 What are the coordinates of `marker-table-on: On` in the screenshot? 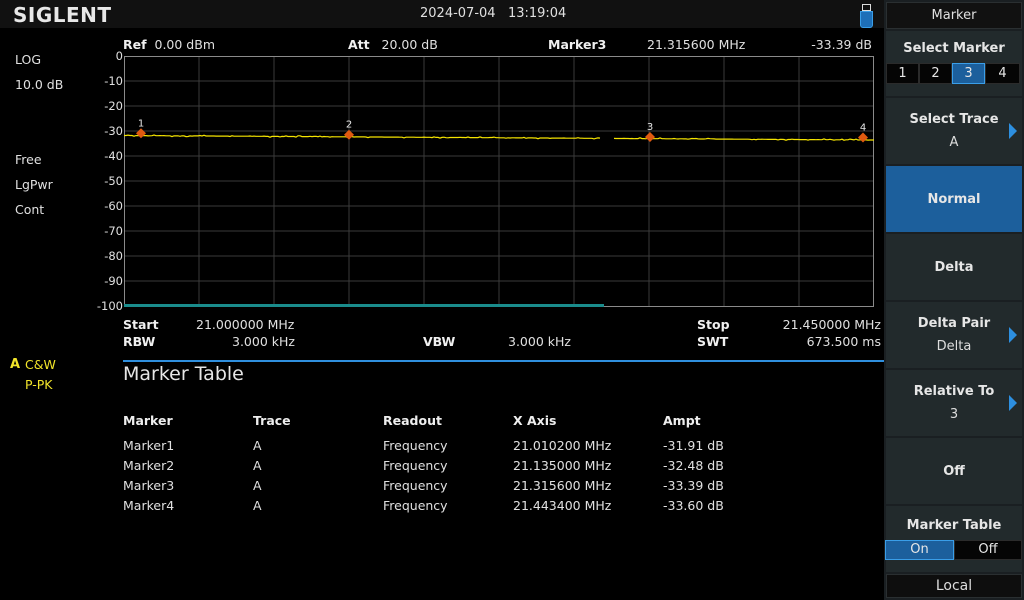 It's located at (919, 550).